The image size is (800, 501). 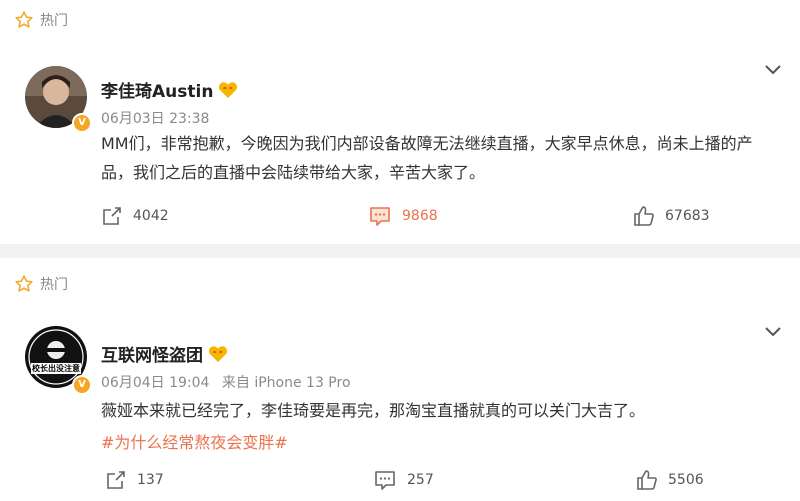 I want to click on comment-button: 9868, so click(x=403, y=216).